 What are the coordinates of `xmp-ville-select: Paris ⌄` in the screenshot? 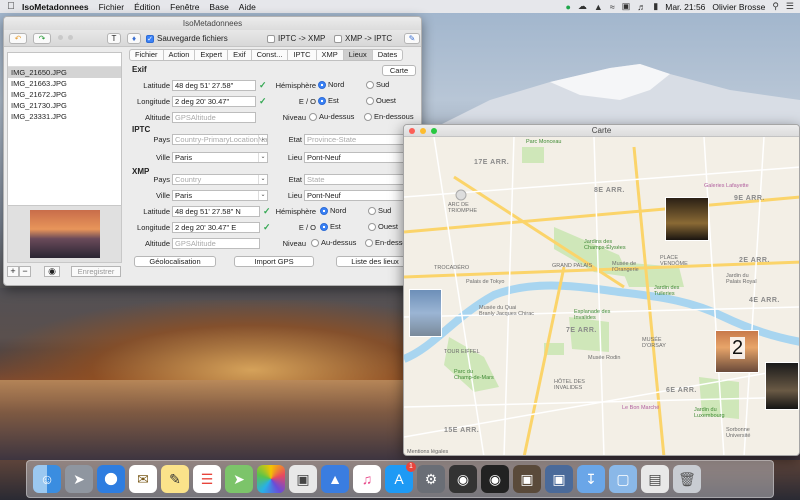 It's located at (220, 195).